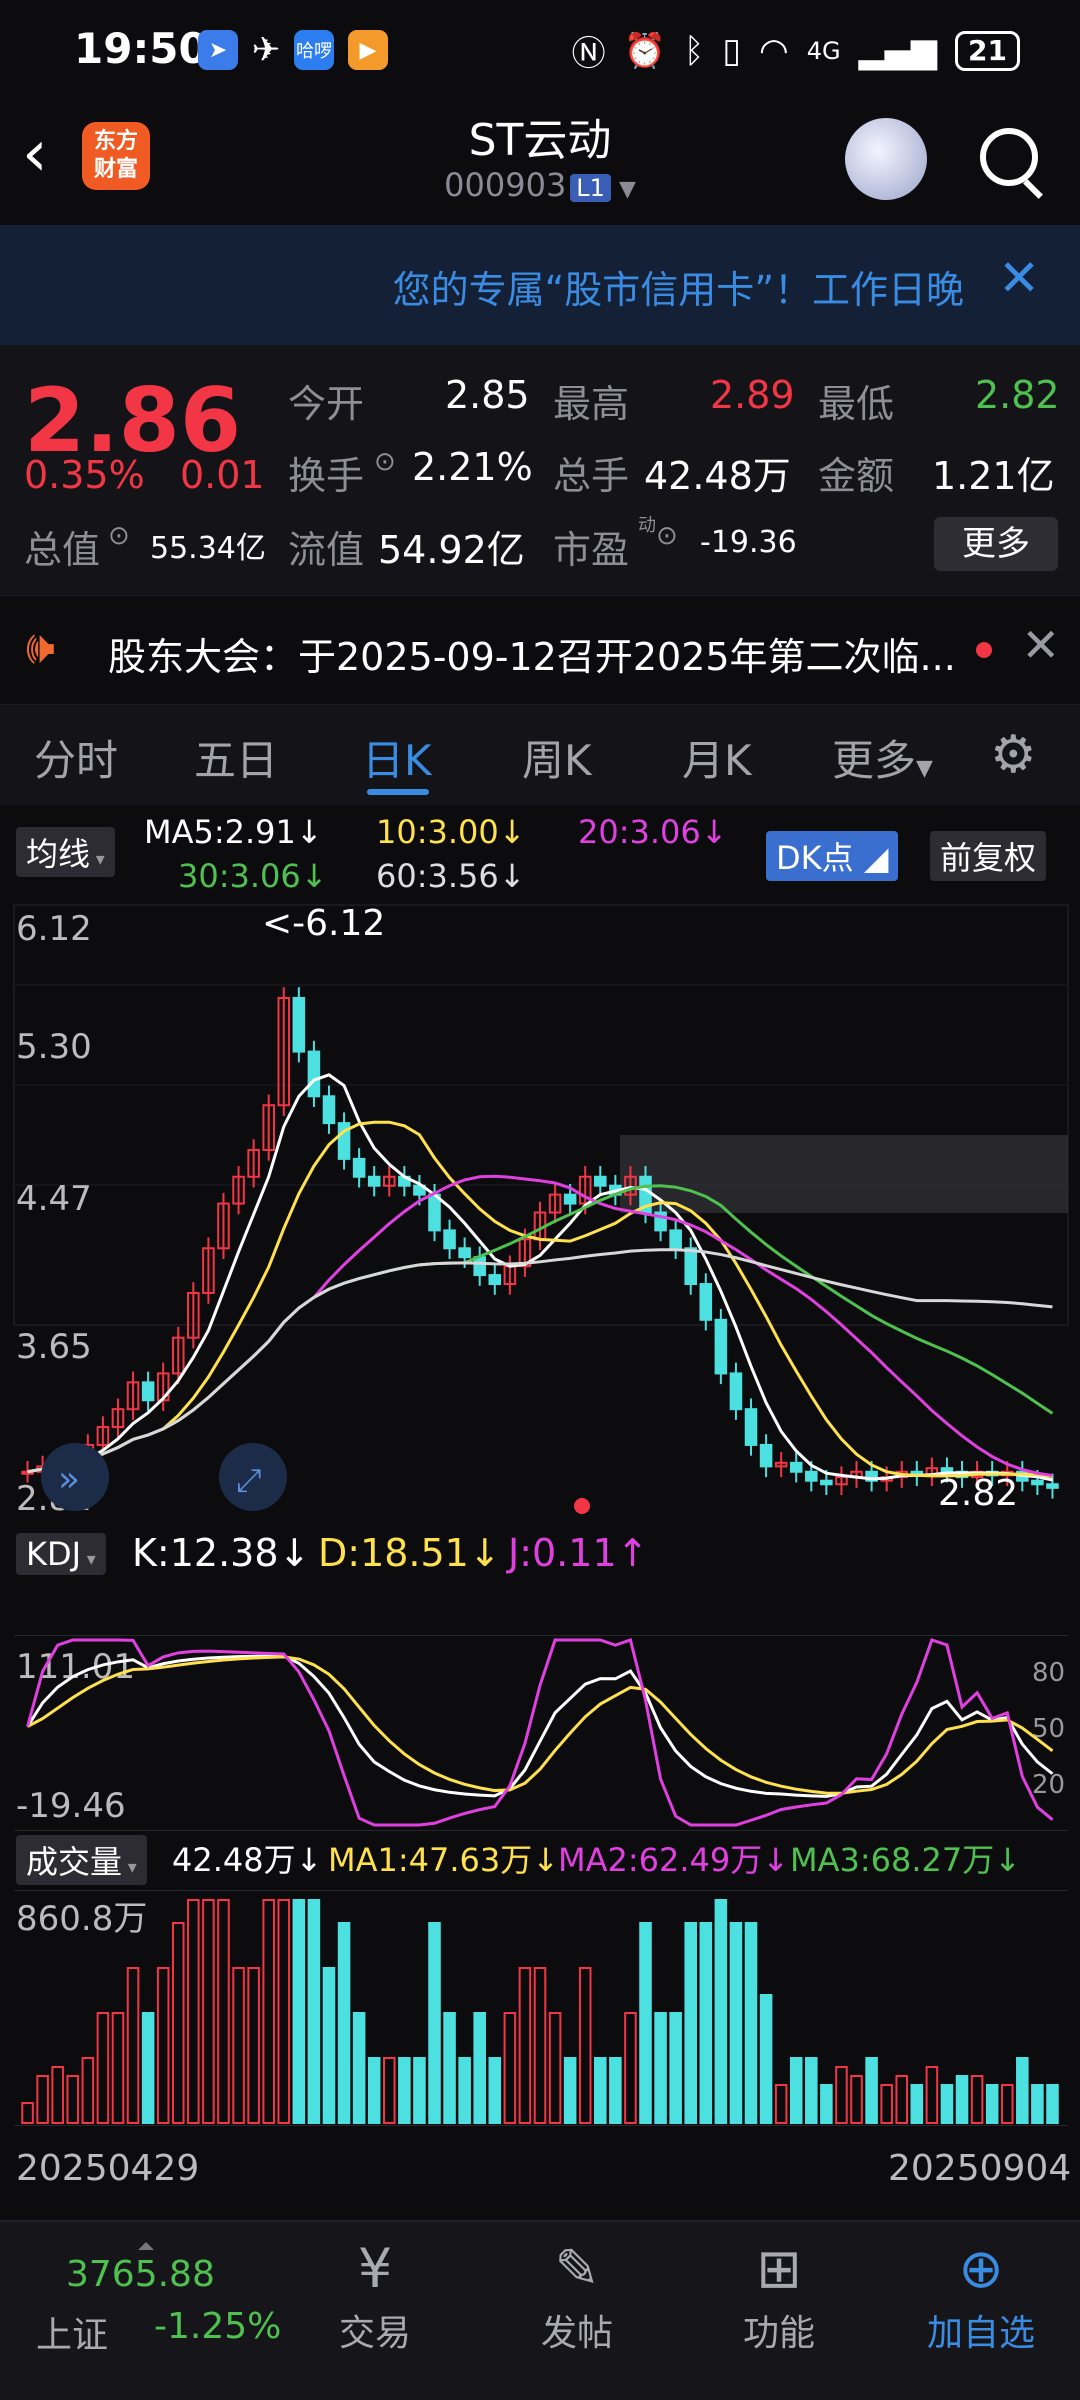 The width and height of the screenshot is (1080, 2400). I want to click on price-axis-label: 3.65, so click(54, 1347).